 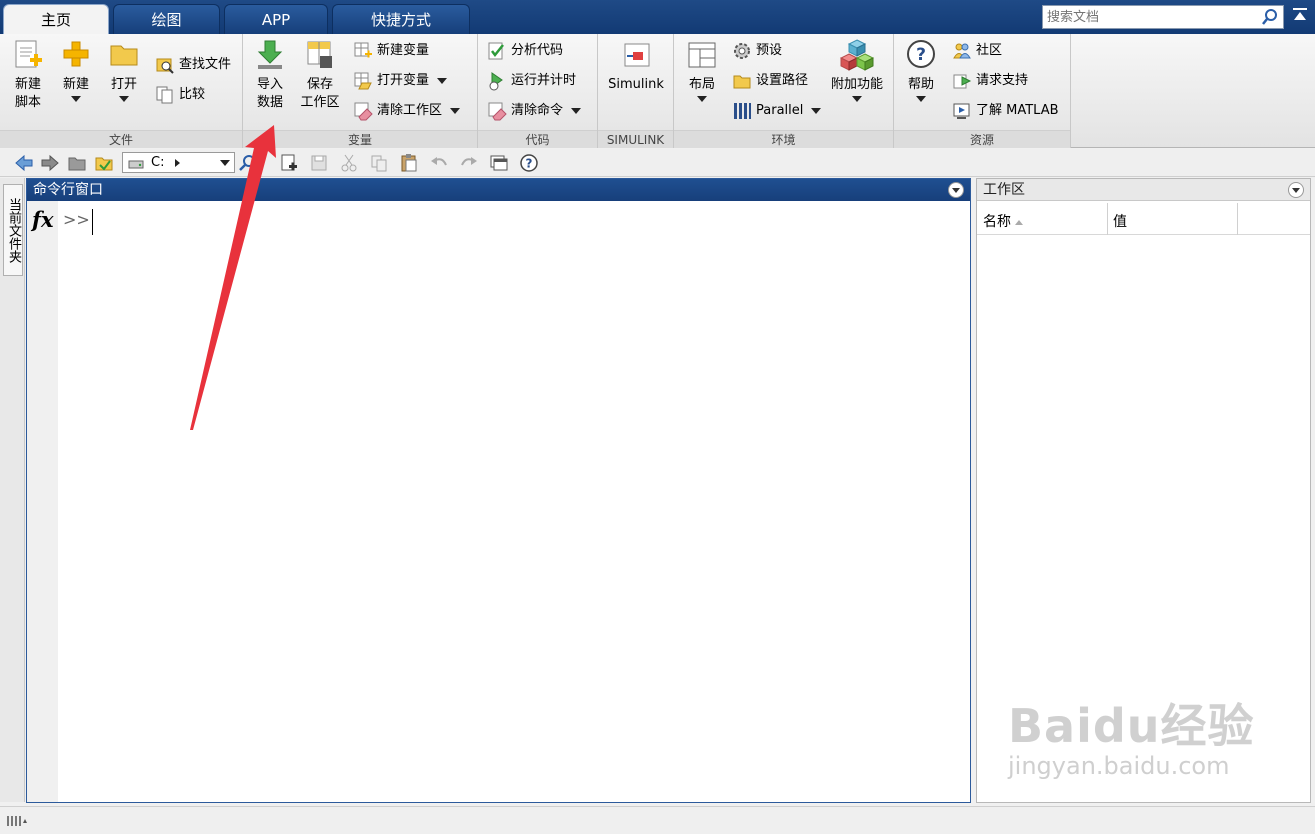 I want to click on group-code: 分析代码 运行并计时 清除命令 代码, so click(x=538, y=91).